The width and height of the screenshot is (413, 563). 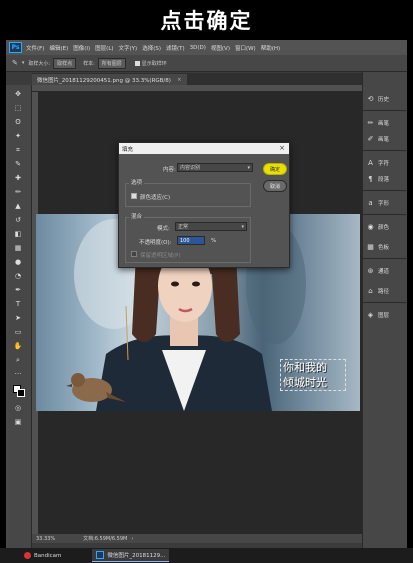 What do you see at coordinates (220, 48) in the screenshot?
I see `menu-view: 视图(V)` at bounding box center [220, 48].